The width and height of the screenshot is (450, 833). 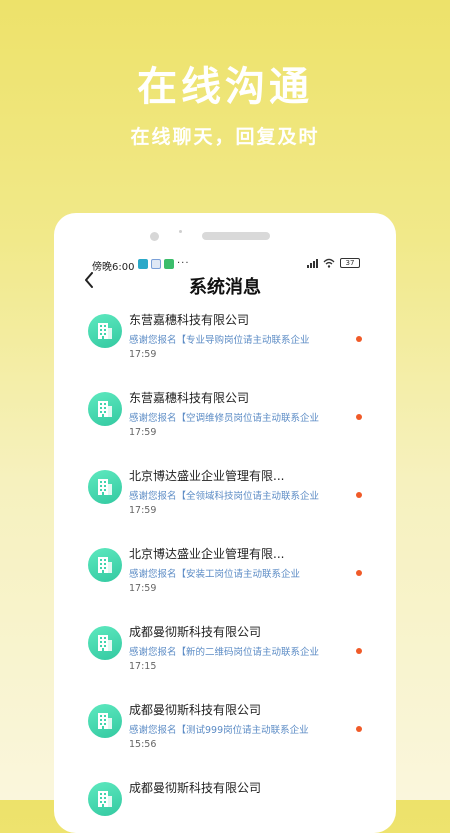 I want to click on message-item: 成都曼彻斯科技有限公司 感谢您报名【测试999岗位请主动联系企业 15:56, so click(x=225, y=740).